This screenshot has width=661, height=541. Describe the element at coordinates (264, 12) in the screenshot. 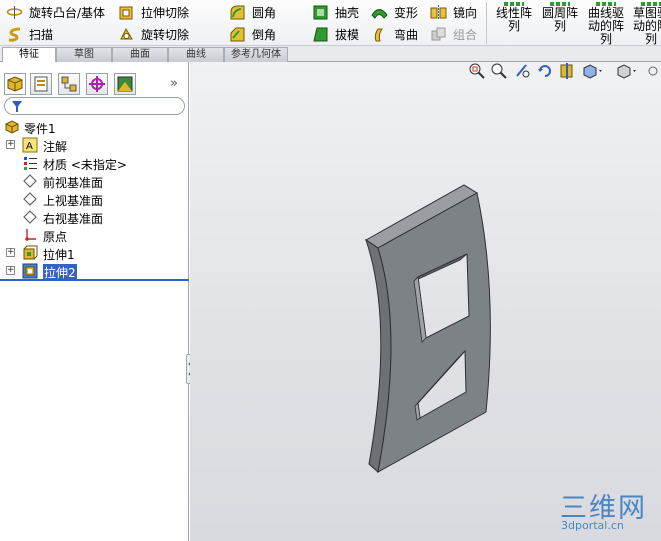

I see `fillet-label: 圆角` at that location.